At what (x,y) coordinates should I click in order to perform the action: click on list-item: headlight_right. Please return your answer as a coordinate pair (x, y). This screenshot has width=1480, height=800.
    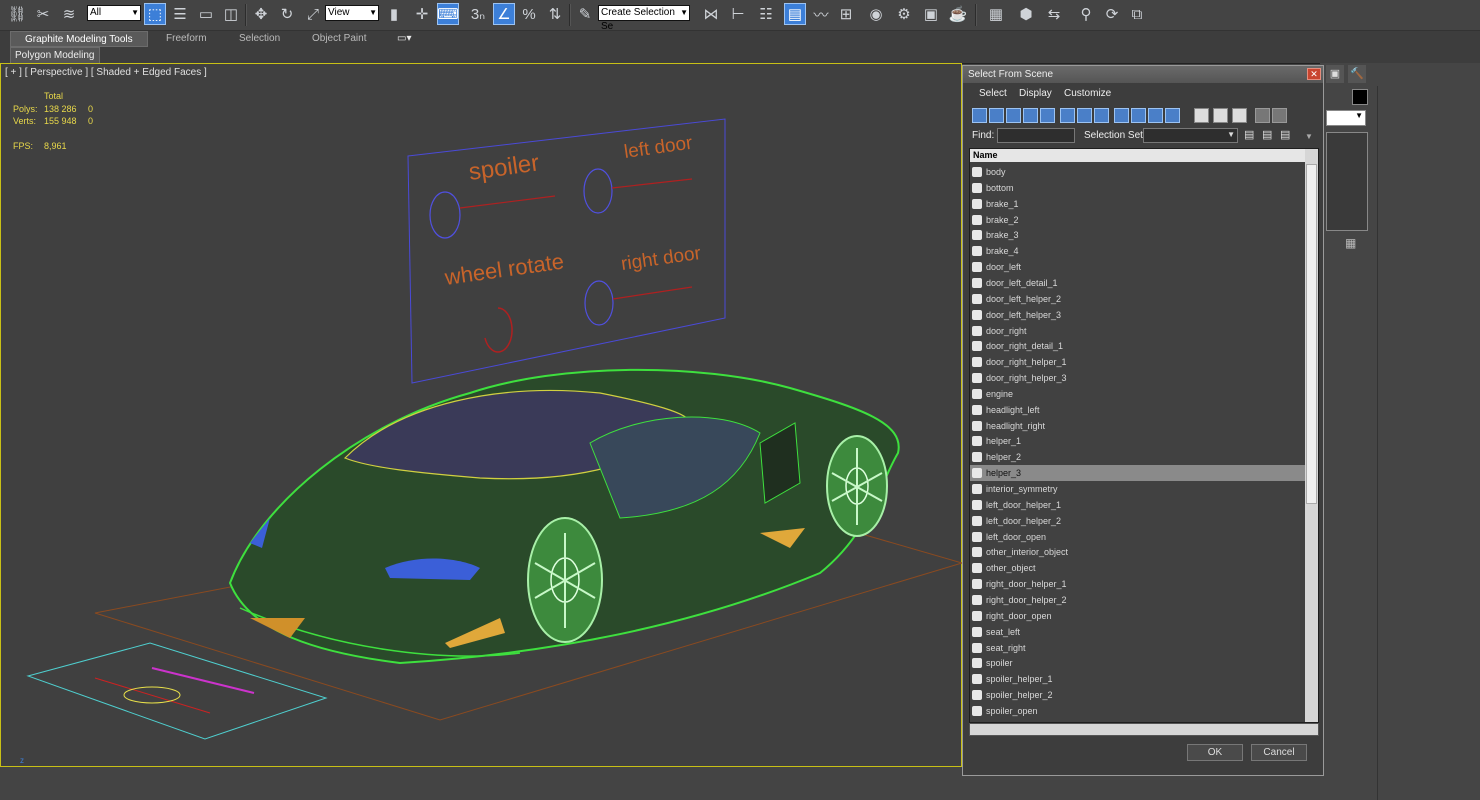
    Looking at the image, I should click on (1137, 426).